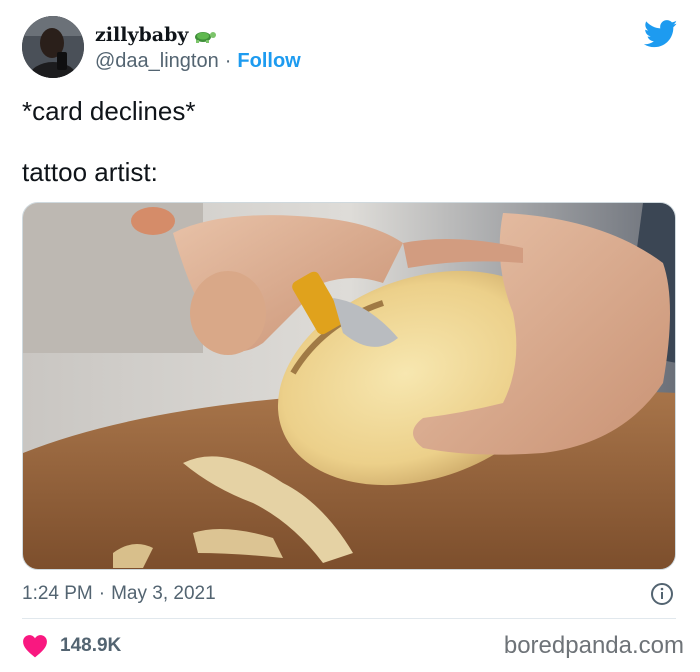 This screenshot has height=672, width=700. What do you see at coordinates (163, 593) in the screenshot?
I see `tweet-date: May 3, 2021` at bounding box center [163, 593].